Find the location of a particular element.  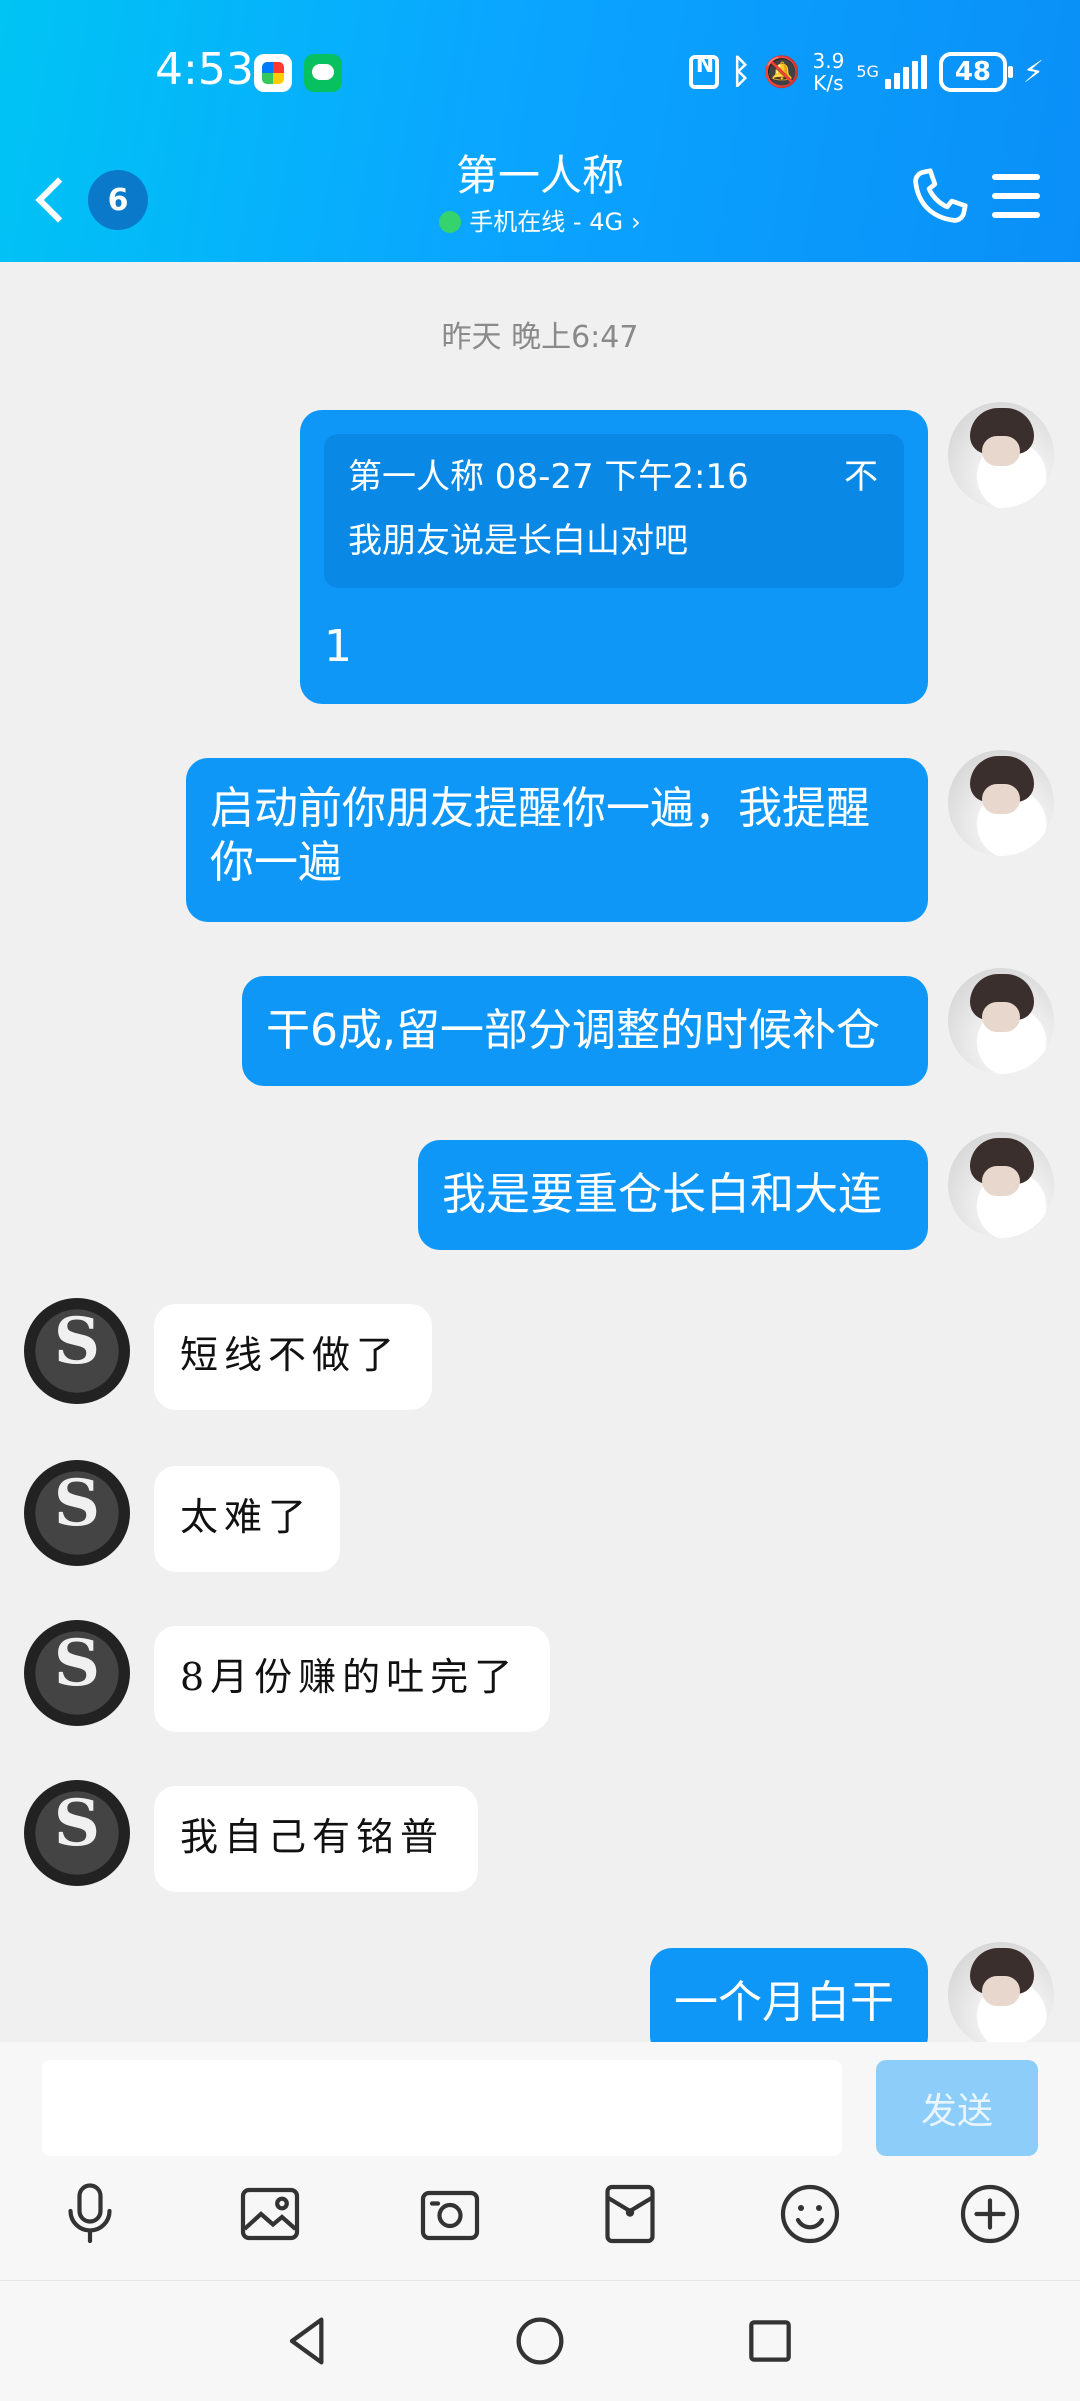

message-bubble: 干6成,留一部分调整的时候补仓 is located at coordinates (585, 1031).